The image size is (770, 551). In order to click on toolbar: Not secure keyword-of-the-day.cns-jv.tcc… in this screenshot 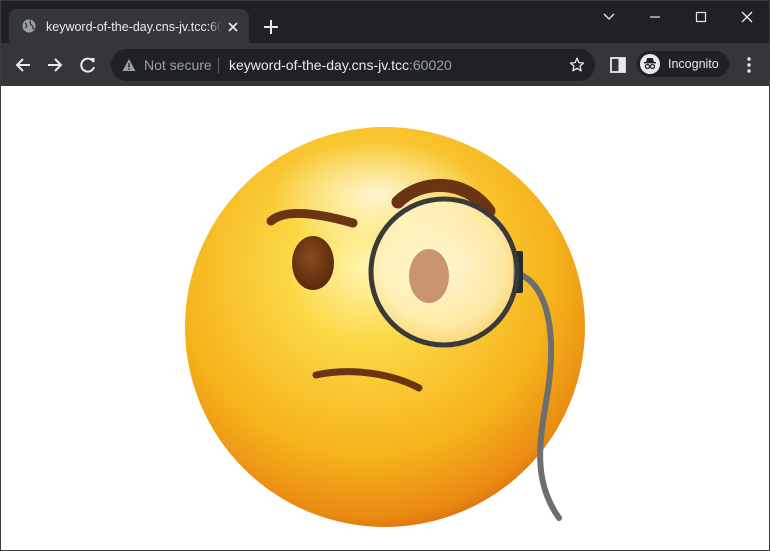, I will do `click(385, 64)`.